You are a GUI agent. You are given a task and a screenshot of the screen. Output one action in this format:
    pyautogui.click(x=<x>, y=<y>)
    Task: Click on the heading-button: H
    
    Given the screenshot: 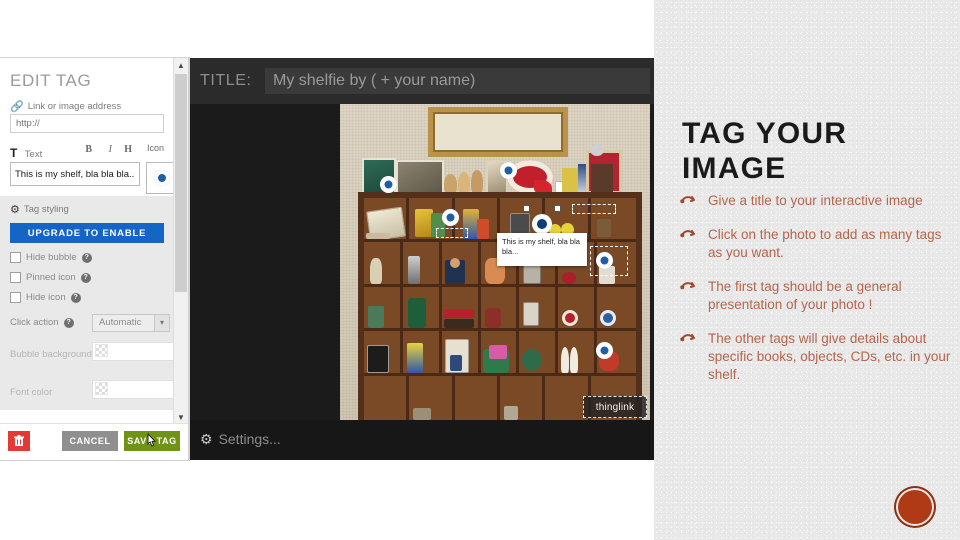 What is the action you would take?
    pyautogui.click(x=128, y=149)
    